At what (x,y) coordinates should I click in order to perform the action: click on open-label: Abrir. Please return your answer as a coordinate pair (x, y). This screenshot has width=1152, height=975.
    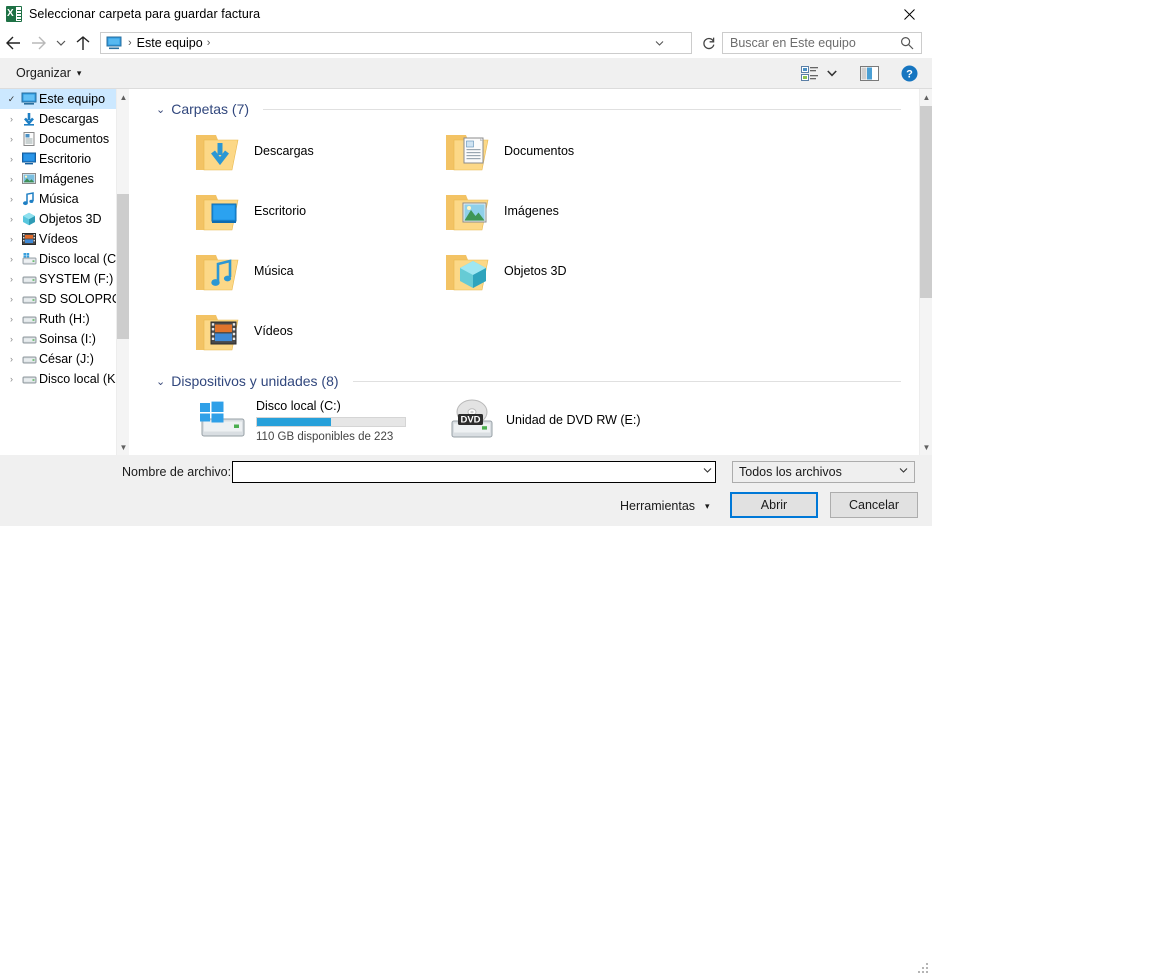
    Looking at the image, I should click on (774, 505).